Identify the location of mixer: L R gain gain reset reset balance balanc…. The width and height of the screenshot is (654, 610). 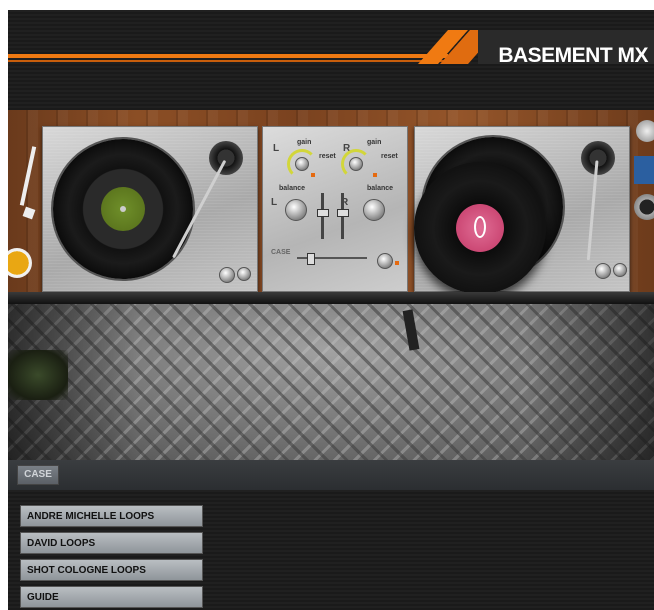
(335, 209).